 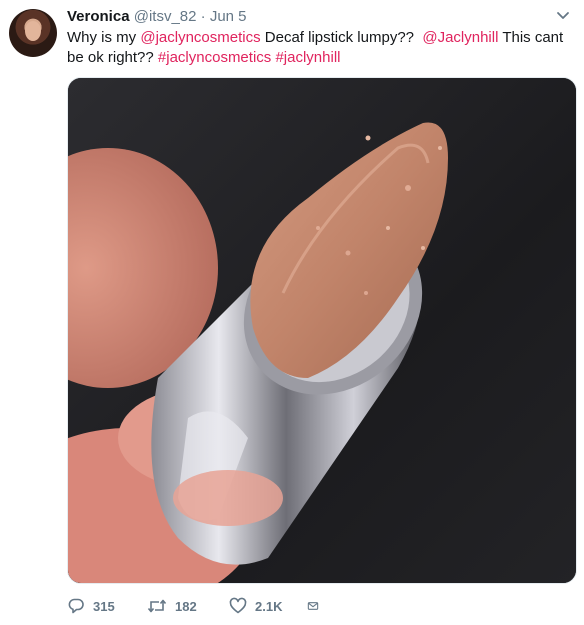 What do you see at coordinates (238, 605) in the screenshot?
I see `heart-icon` at bounding box center [238, 605].